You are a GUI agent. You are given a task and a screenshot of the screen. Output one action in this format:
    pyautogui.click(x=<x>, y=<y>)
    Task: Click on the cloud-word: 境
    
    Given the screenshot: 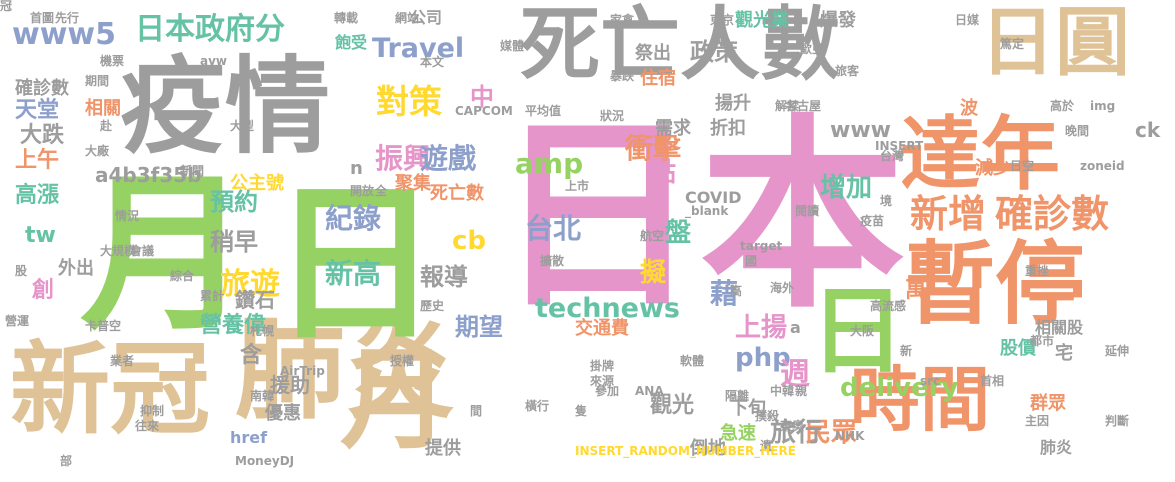 What is the action you would take?
    pyautogui.click(x=886, y=201)
    